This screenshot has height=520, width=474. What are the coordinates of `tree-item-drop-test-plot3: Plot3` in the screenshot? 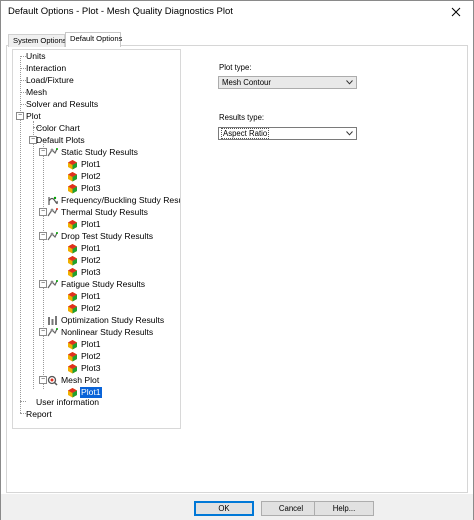 It's located at (84, 272).